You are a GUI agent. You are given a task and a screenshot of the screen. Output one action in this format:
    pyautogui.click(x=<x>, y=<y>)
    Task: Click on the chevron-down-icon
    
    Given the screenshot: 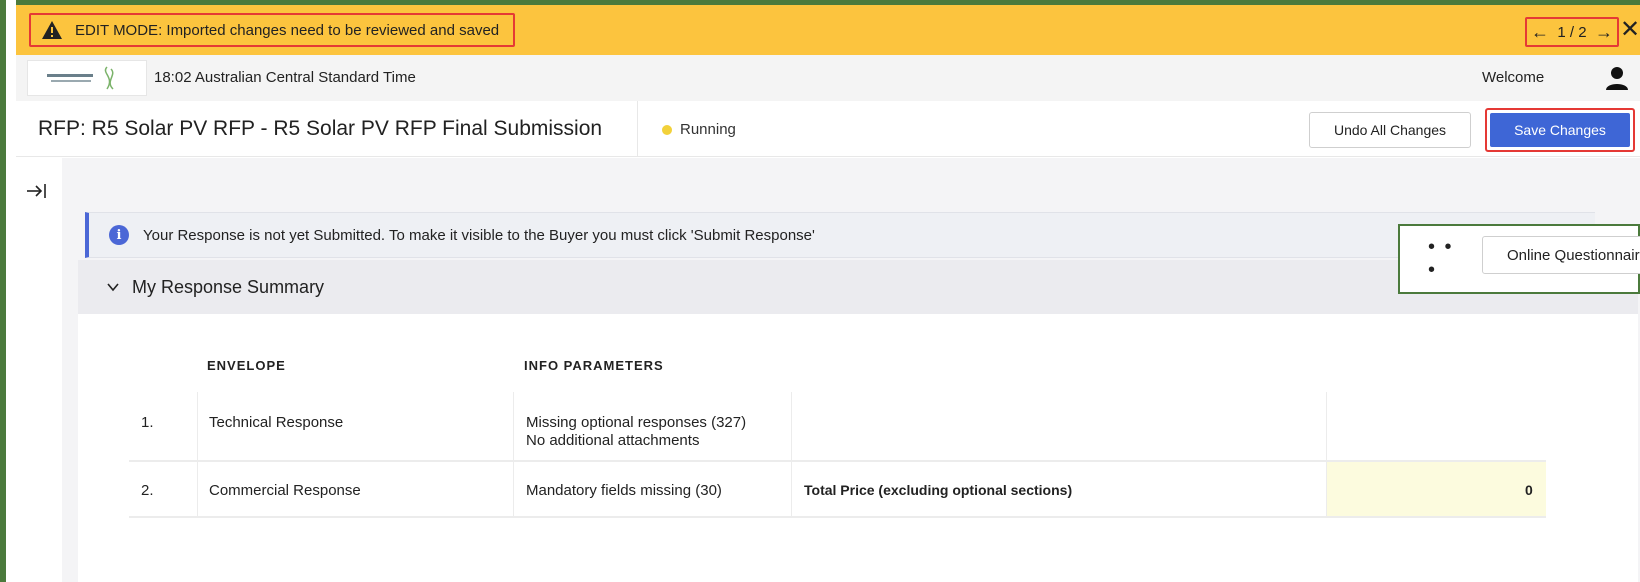 What is the action you would take?
    pyautogui.click(x=113, y=287)
    